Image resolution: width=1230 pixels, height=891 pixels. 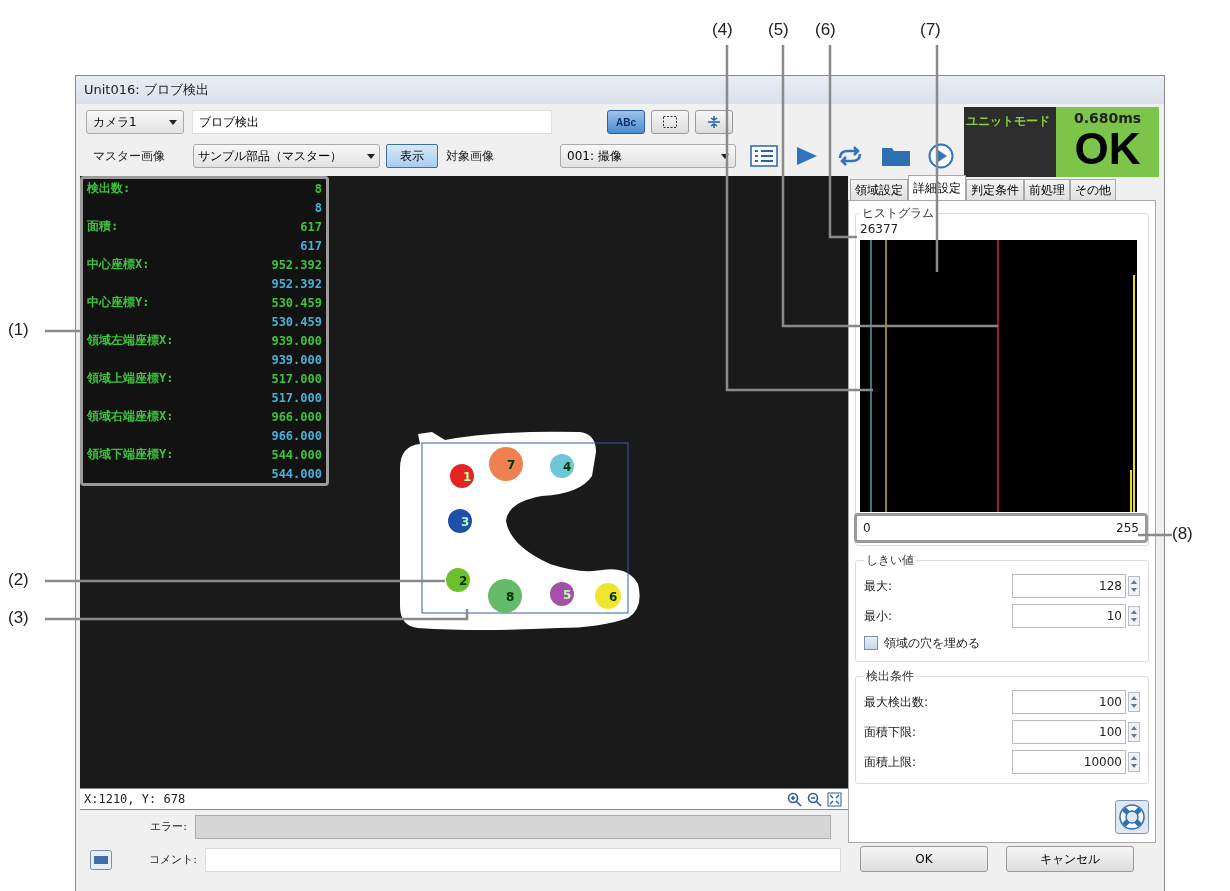 What do you see at coordinates (1107, 118) in the screenshot?
I see `processing-time: 0.680ms` at bounding box center [1107, 118].